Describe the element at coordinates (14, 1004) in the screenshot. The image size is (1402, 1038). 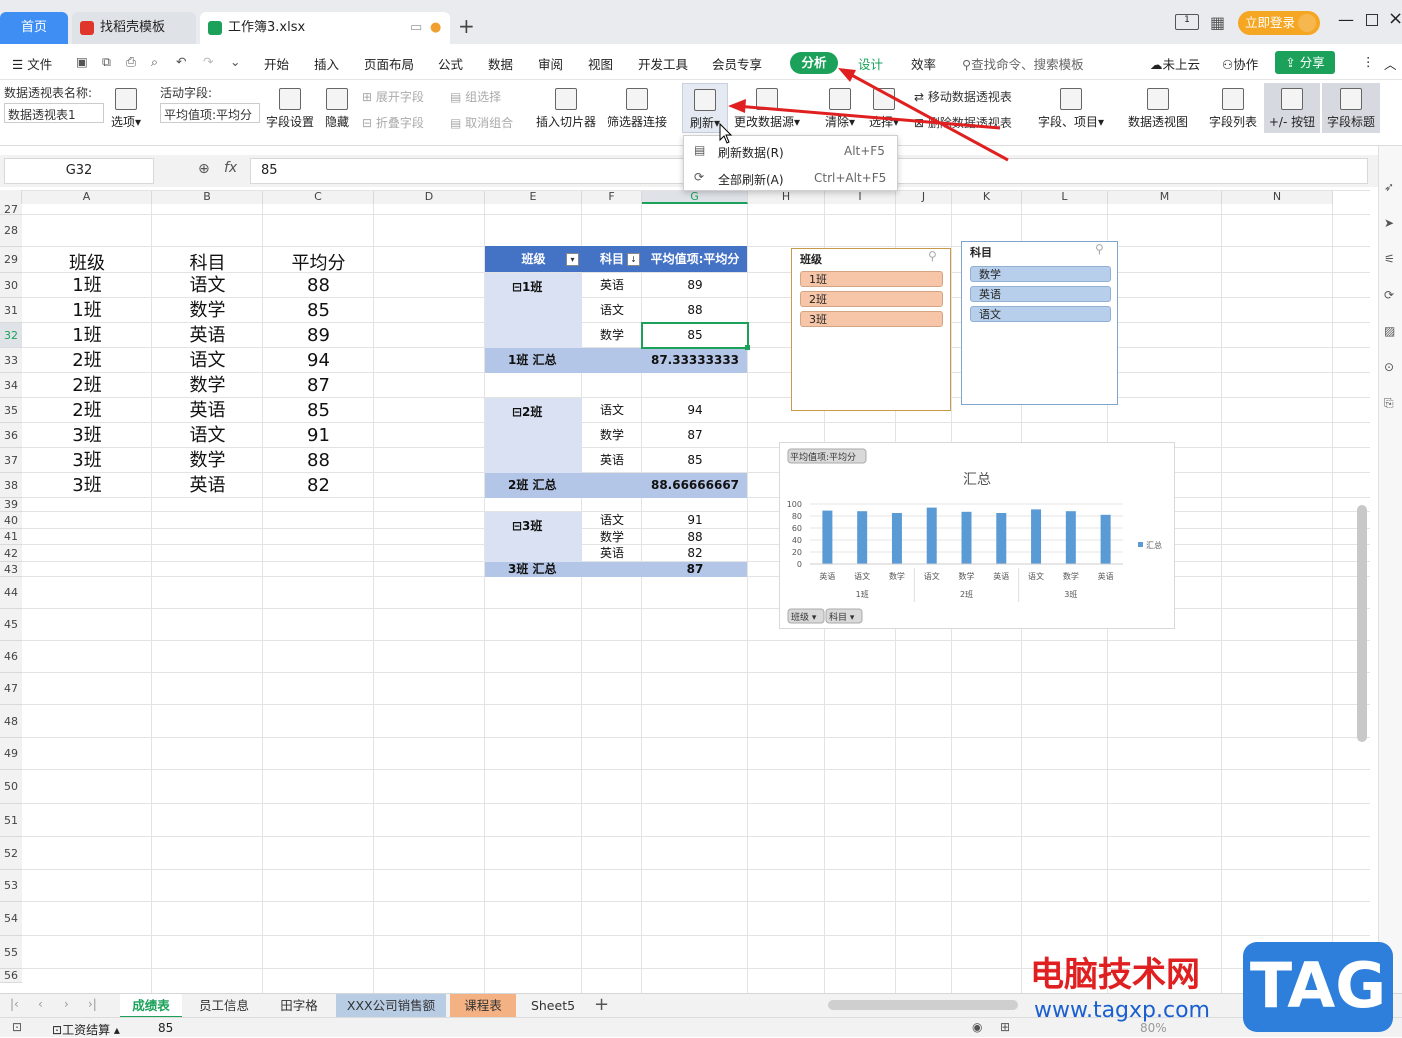
I see `first-sheet-icon: |‹` at that location.